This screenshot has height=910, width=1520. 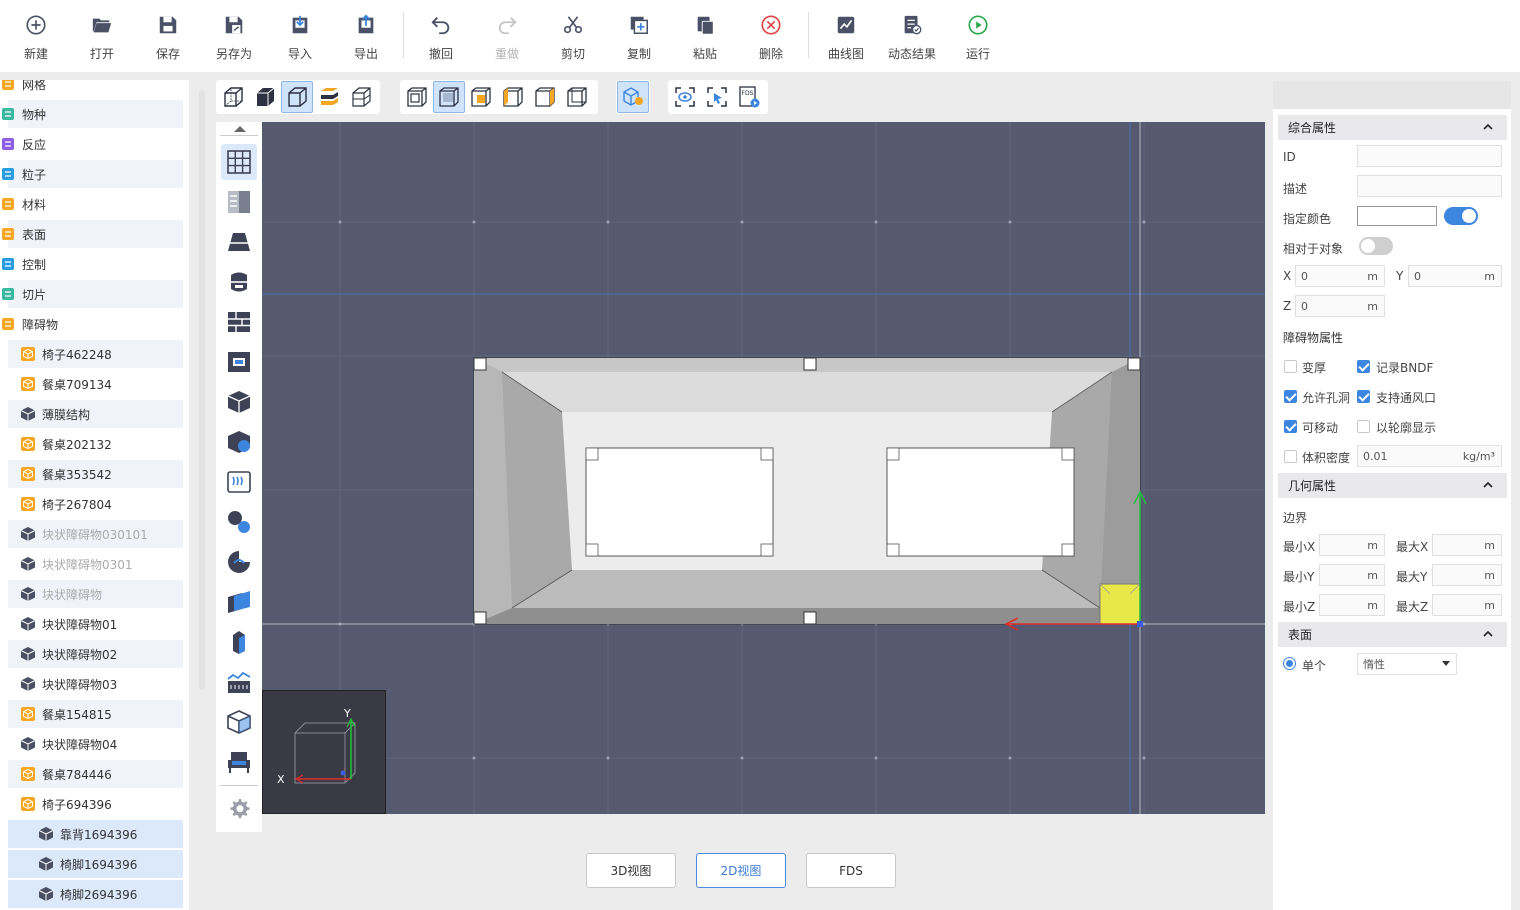 What do you see at coordinates (685, 97) in the screenshot?
I see `focus-eye-icon` at bounding box center [685, 97].